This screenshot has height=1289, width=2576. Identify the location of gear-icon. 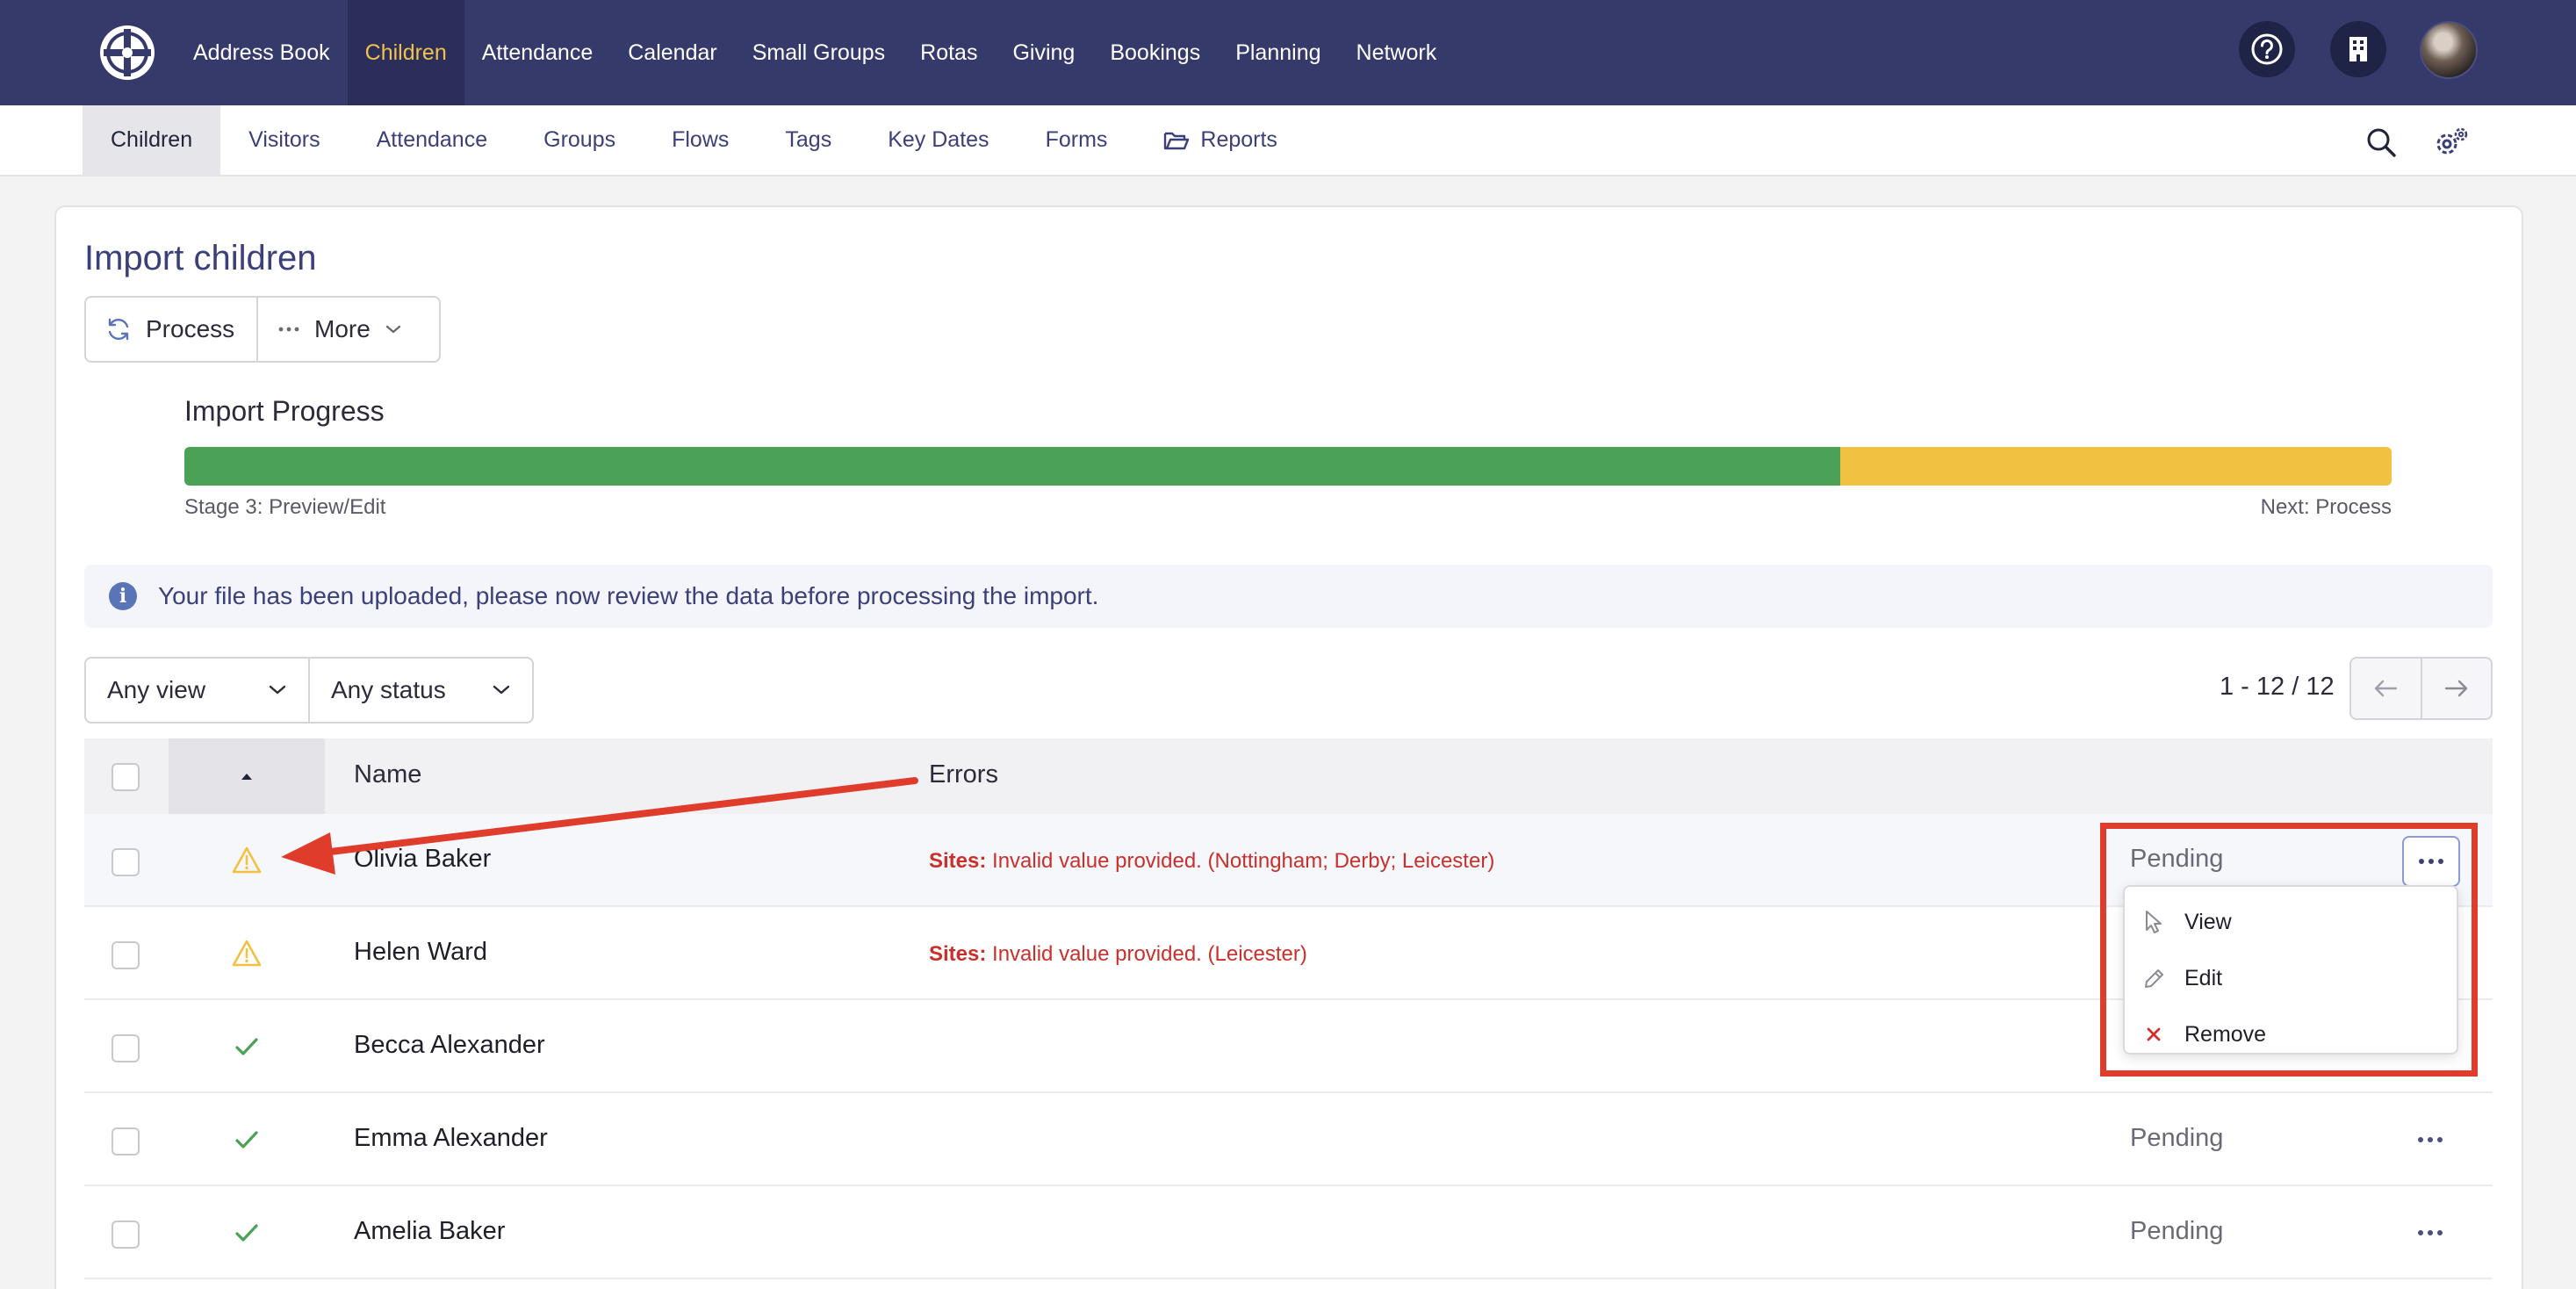
(2452, 141).